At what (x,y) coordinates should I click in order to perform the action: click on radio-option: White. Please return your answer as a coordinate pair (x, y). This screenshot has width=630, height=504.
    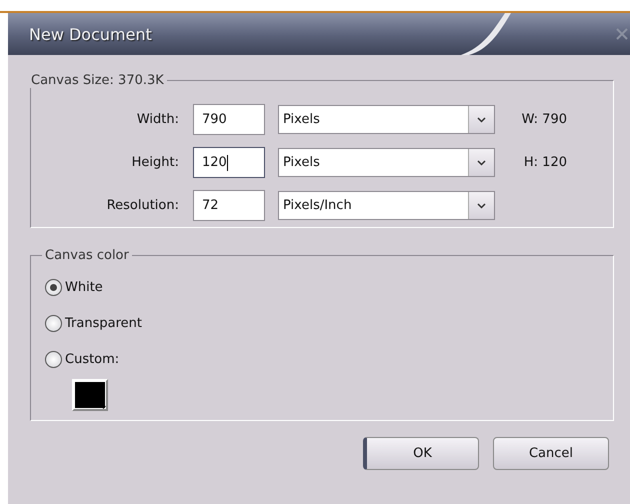
    Looking at the image, I should click on (329, 287).